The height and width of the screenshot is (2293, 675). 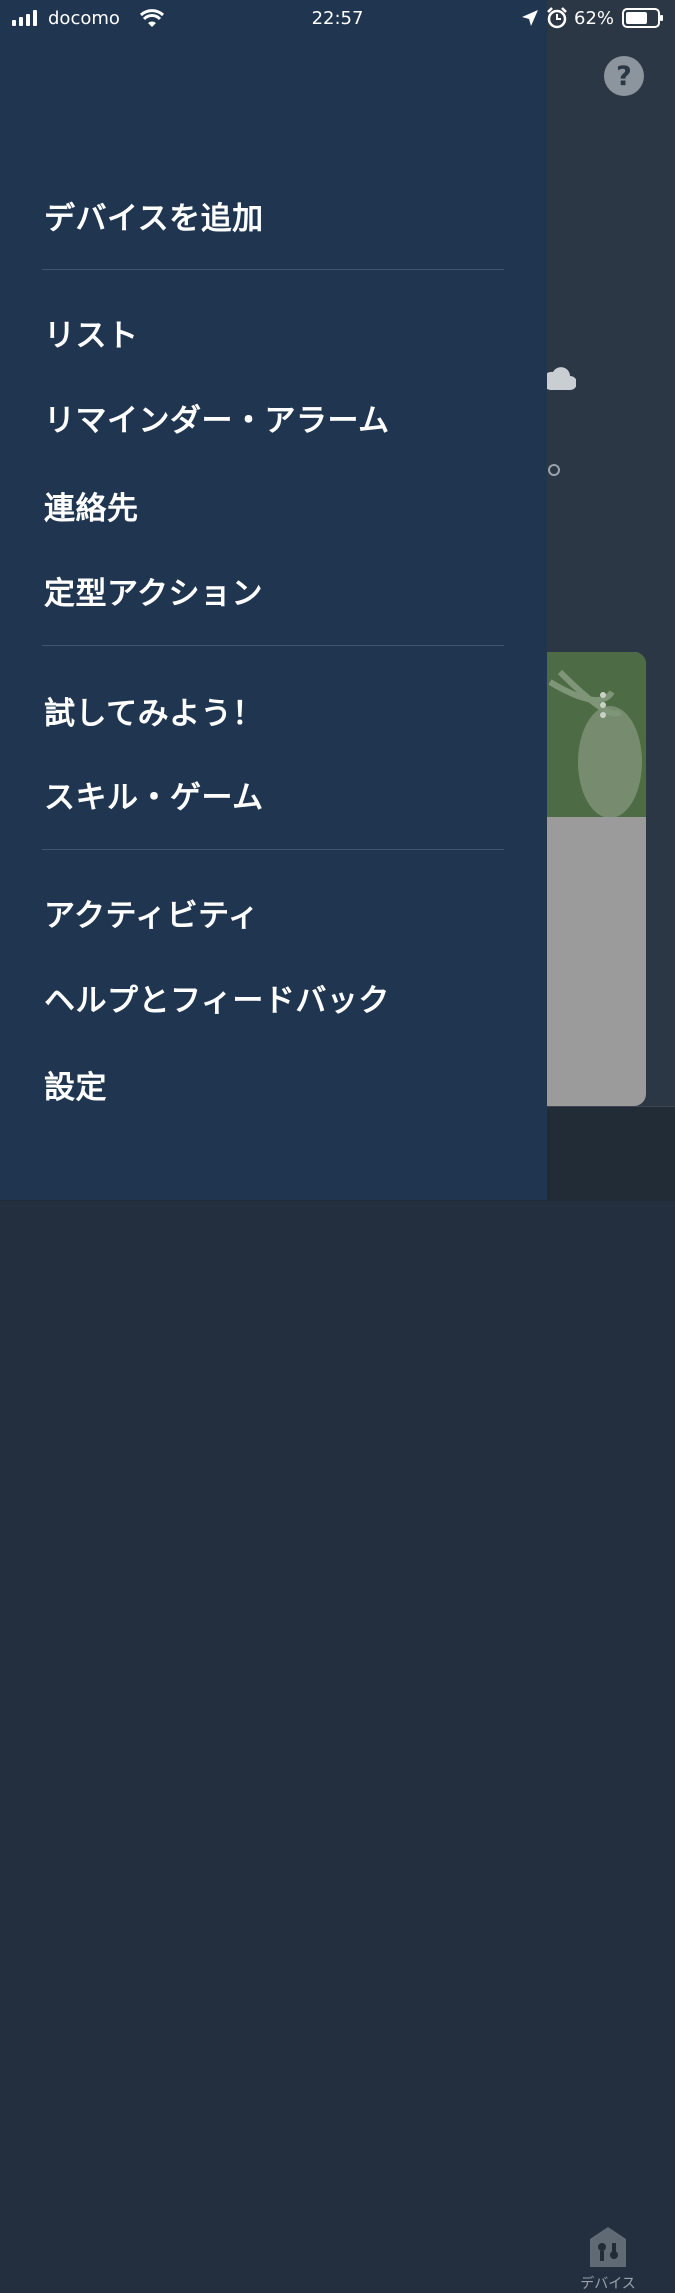 I want to click on help-icon: ?, so click(x=624, y=76).